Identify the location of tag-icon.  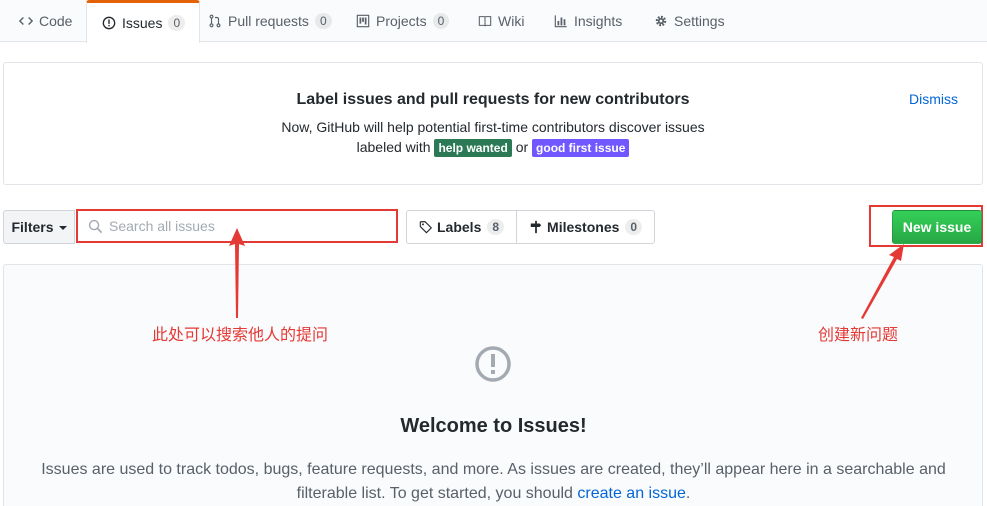
(426, 227).